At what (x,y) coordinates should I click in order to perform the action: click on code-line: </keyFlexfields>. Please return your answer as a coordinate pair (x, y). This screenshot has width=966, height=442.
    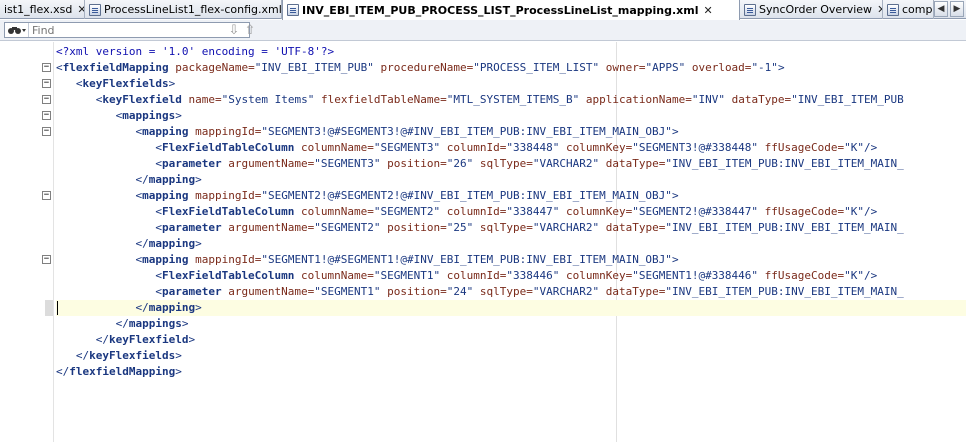
    Looking at the image, I should click on (511, 356).